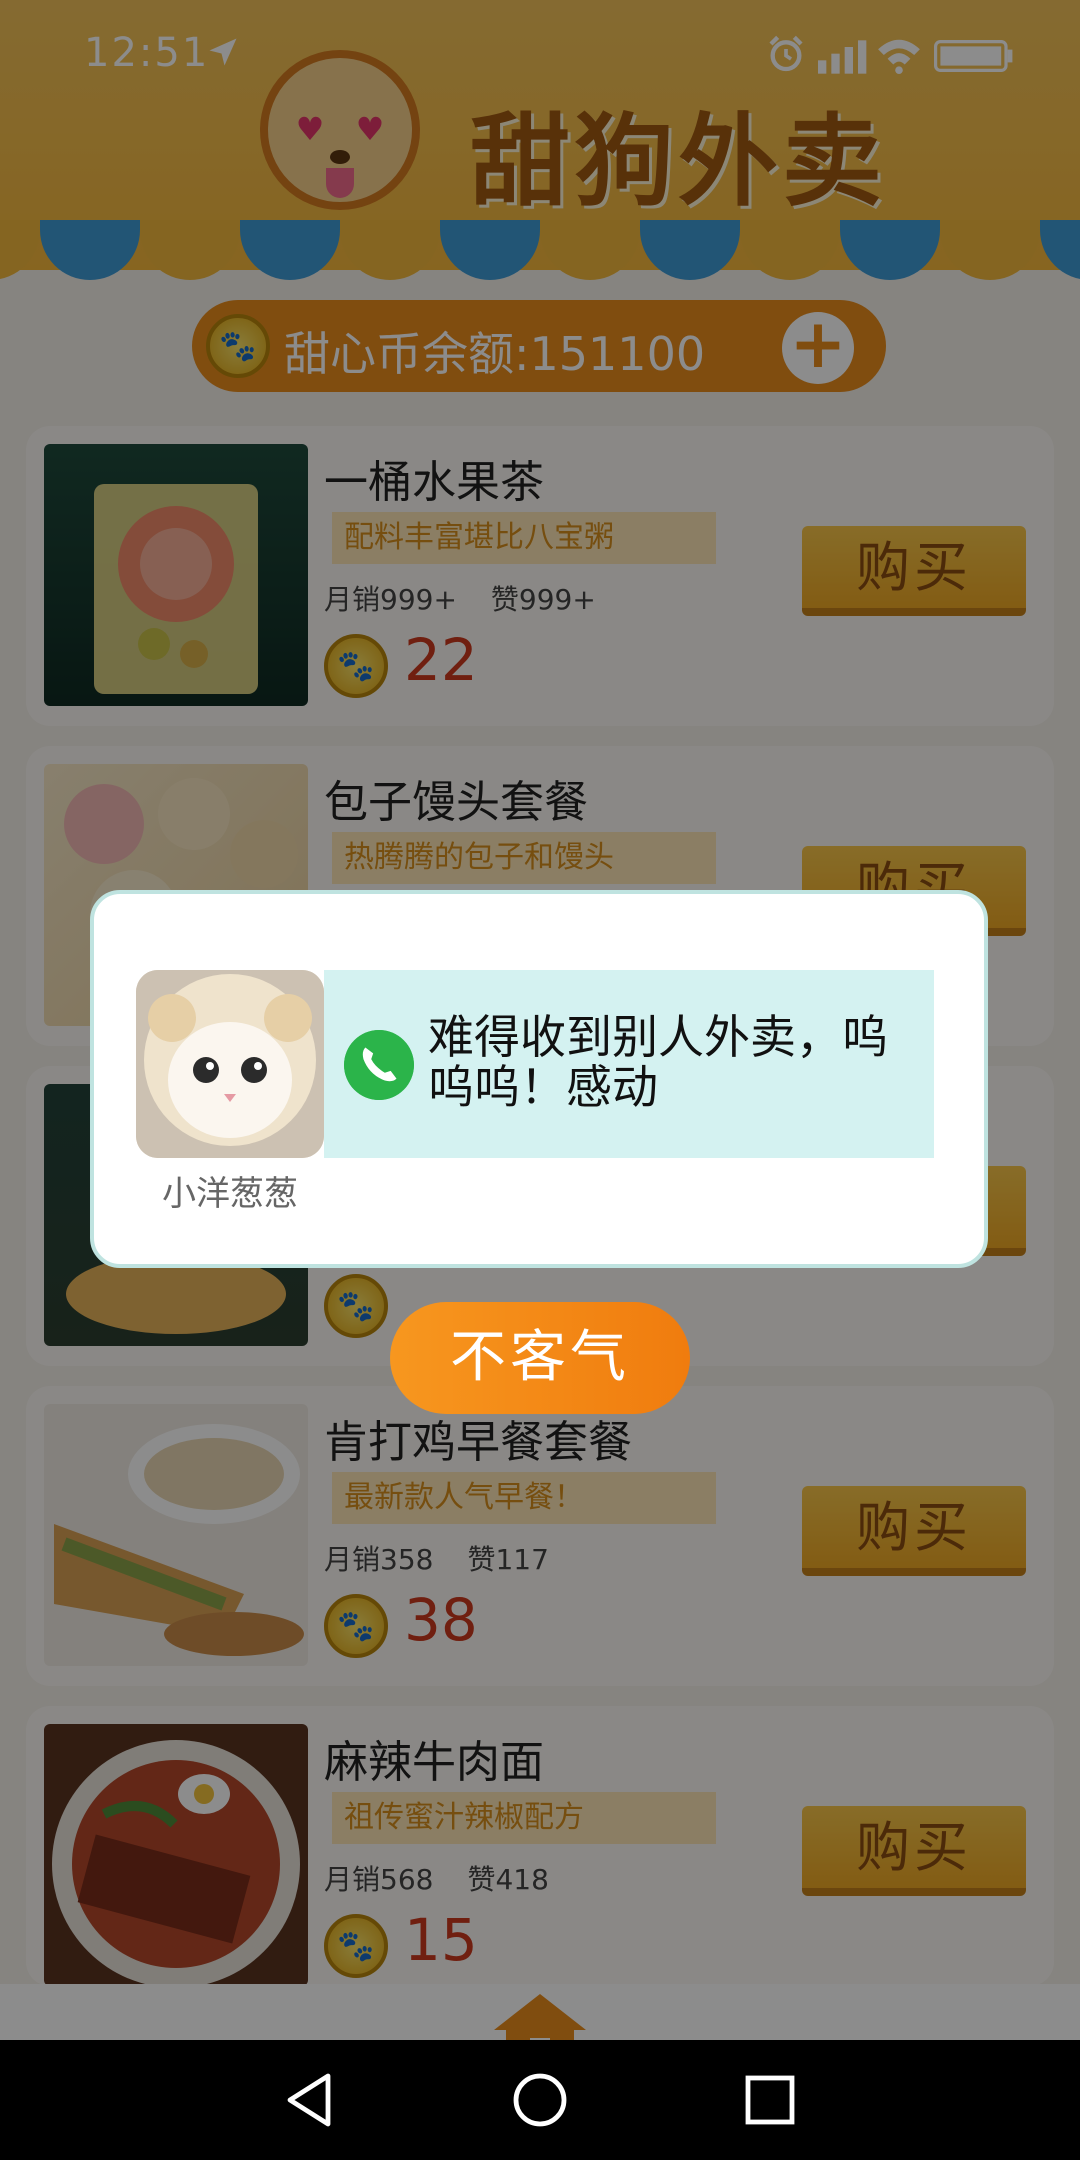 This screenshot has width=1080, height=2160. What do you see at coordinates (770, 2100) in the screenshot?
I see `recents-icon` at bounding box center [770, 2100].